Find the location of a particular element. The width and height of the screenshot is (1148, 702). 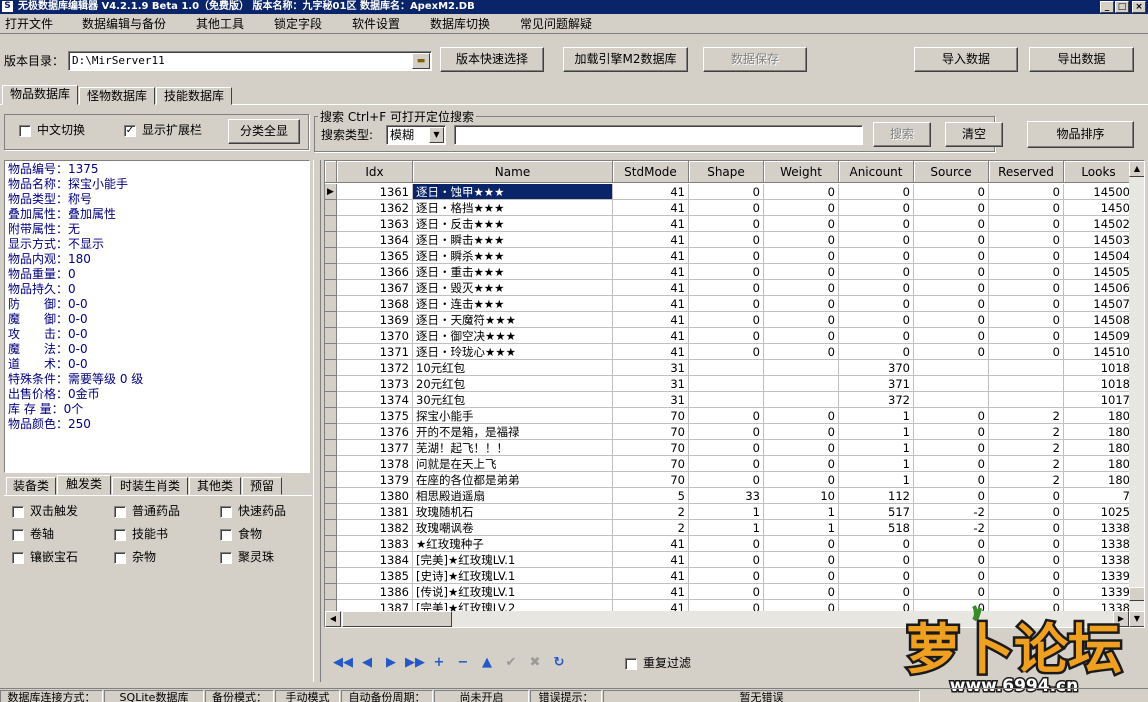

table-row: 1382 玫瑰嘲讽卷 2 1 1 518 -2 0 1338 is located at coordinates (734, 528).